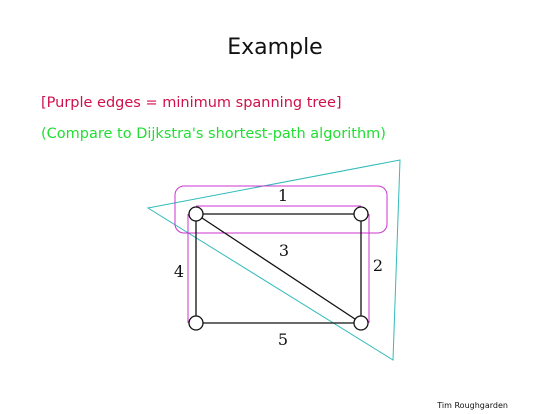 The width and height of the screenshot is (550, 414). What do you see at coordinates (196, 323) in the screenshot?
I see `vertex-bottom-left` at bounding box center [196, 323].